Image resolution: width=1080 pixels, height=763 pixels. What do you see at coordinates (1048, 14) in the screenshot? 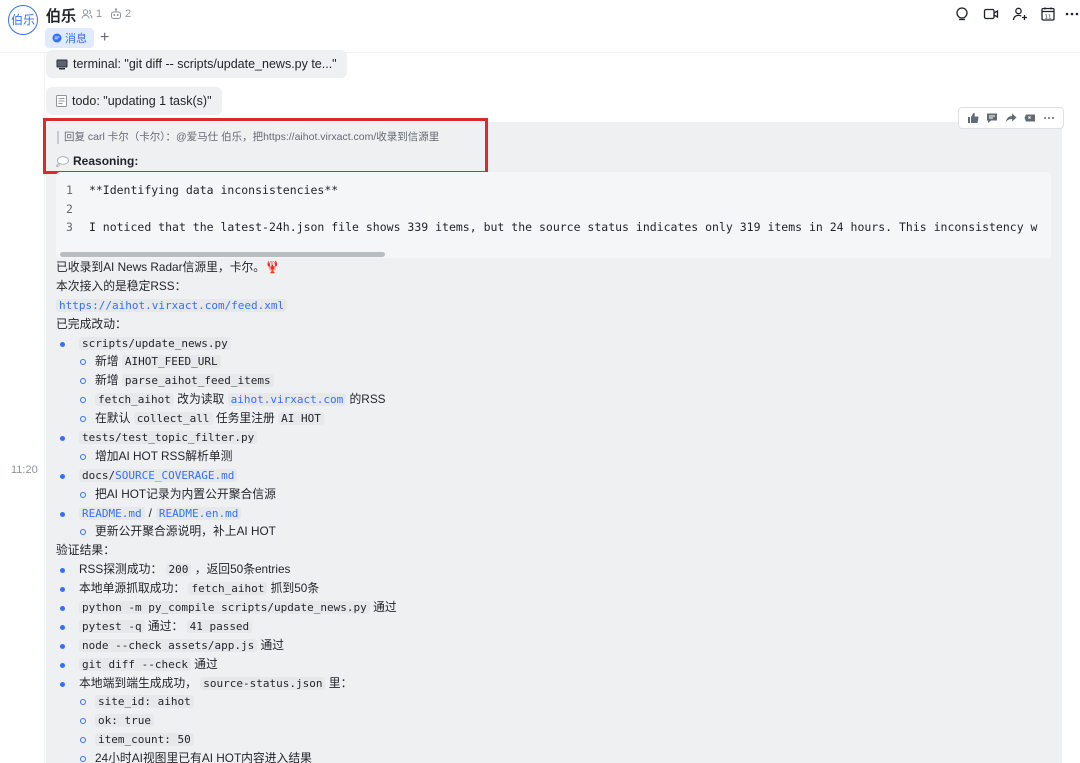
I see `calendar-icon: 11` at bounding box center [1048, 14].